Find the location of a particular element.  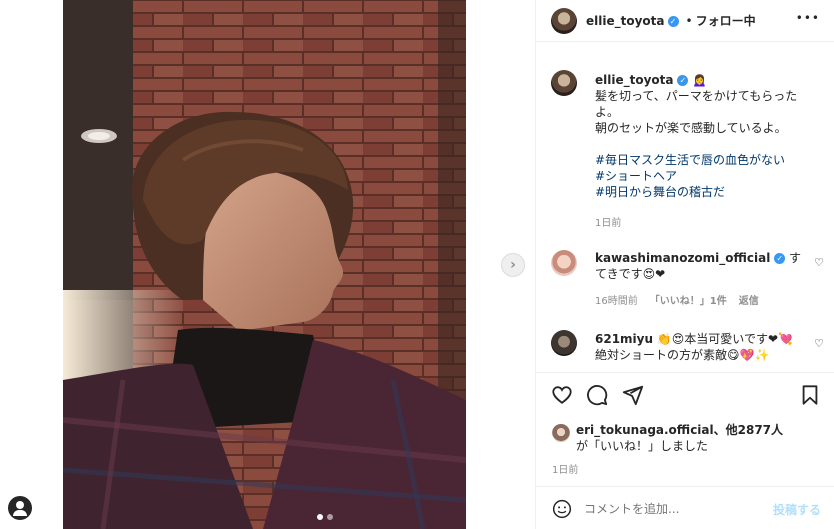

caption-avatar is located at coordinates (564, 83).